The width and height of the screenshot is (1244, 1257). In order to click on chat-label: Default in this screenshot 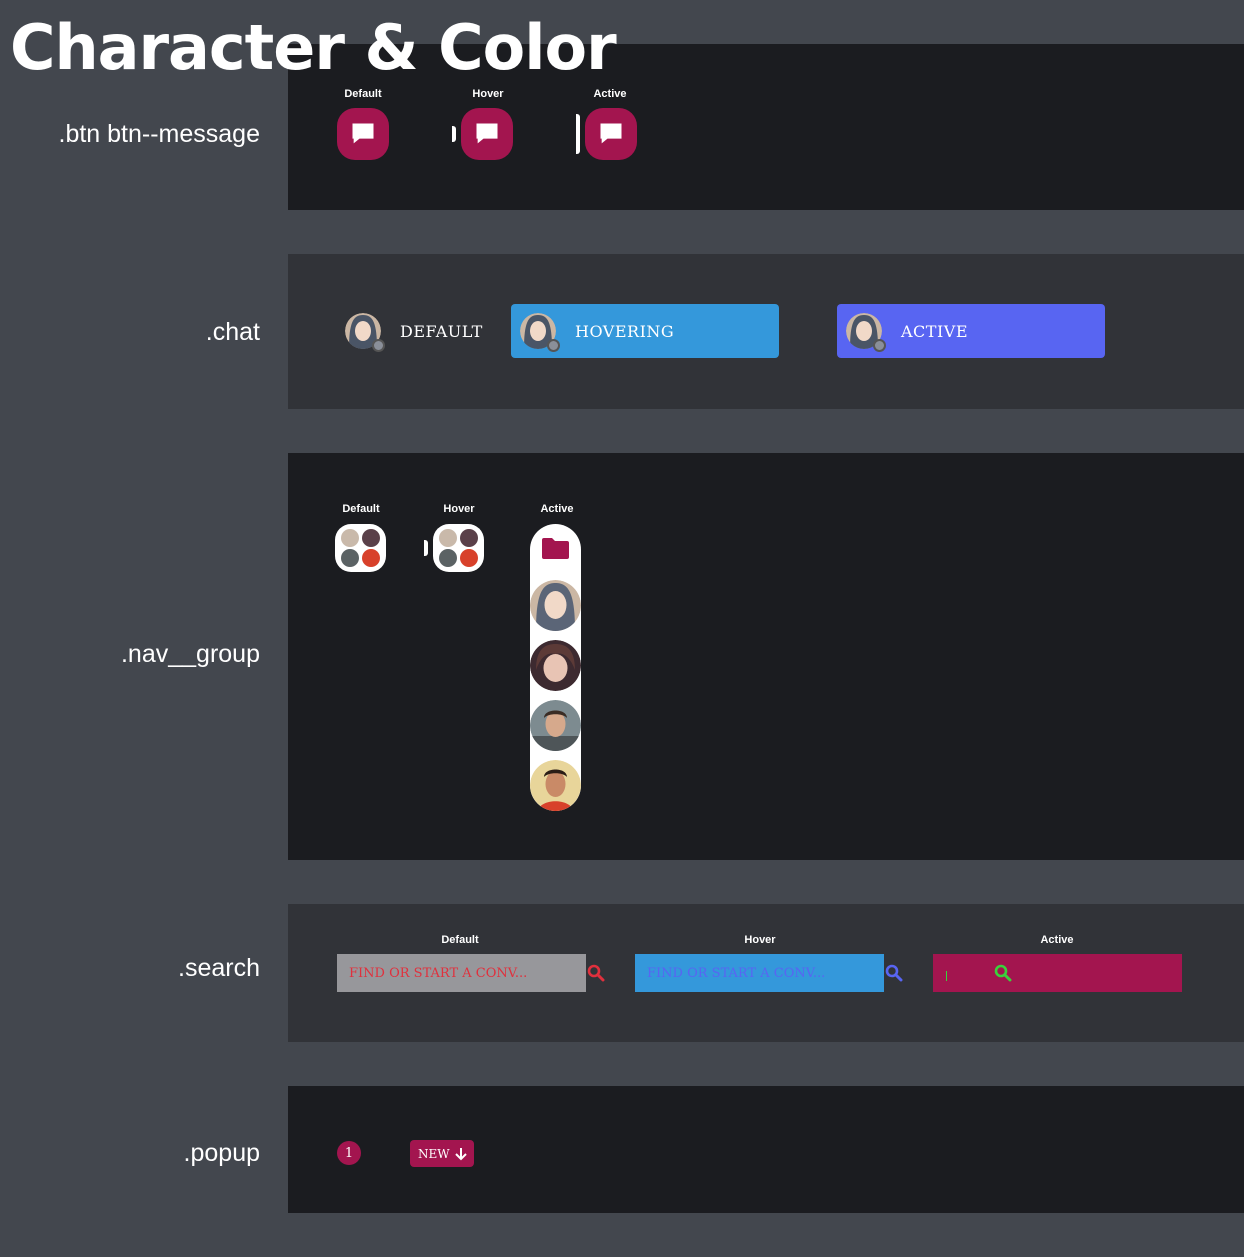, I will do `click(441, 331)`.